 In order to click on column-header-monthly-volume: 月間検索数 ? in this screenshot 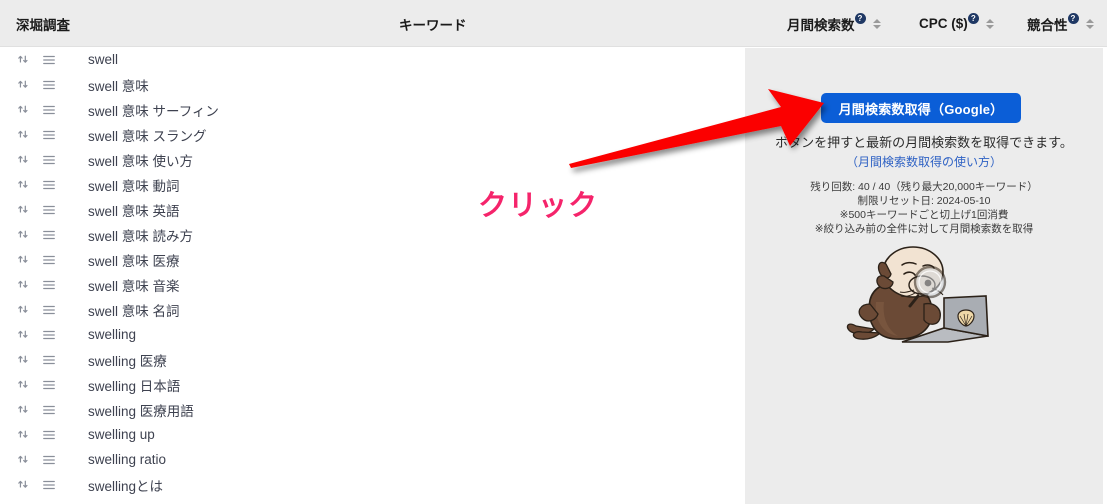, I will do `click(834, 23)`.